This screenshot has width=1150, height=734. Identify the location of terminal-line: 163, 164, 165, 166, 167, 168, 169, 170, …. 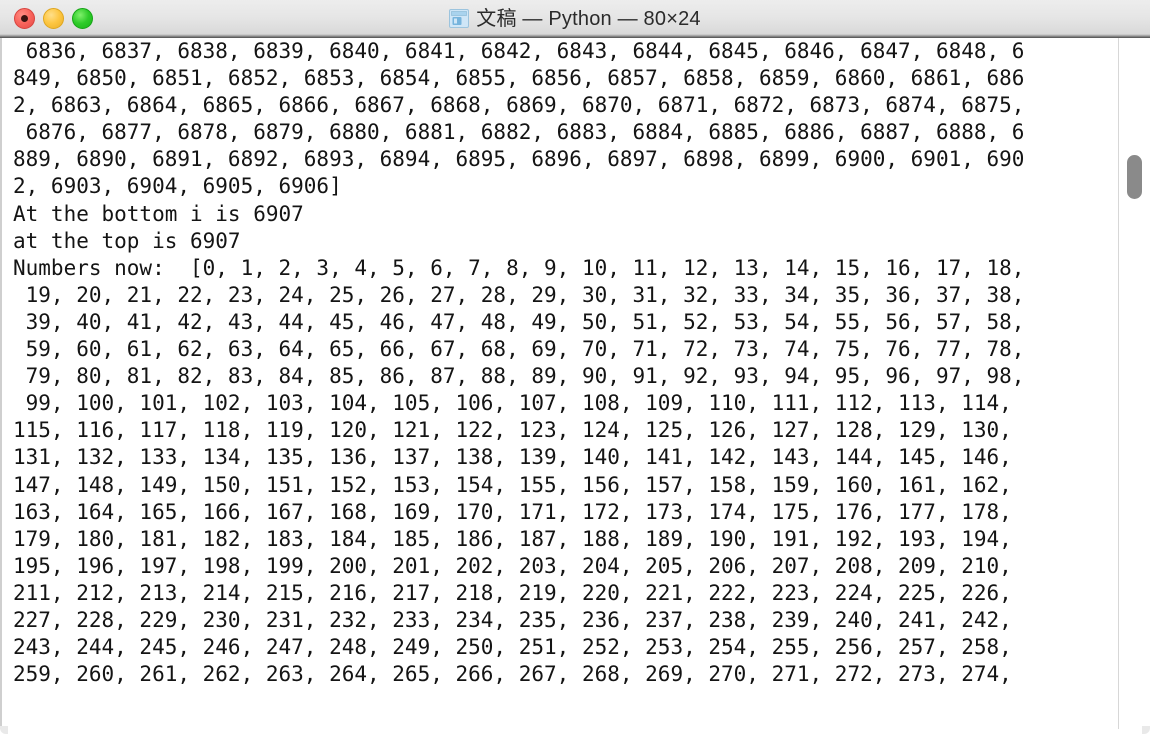
(512, 511).